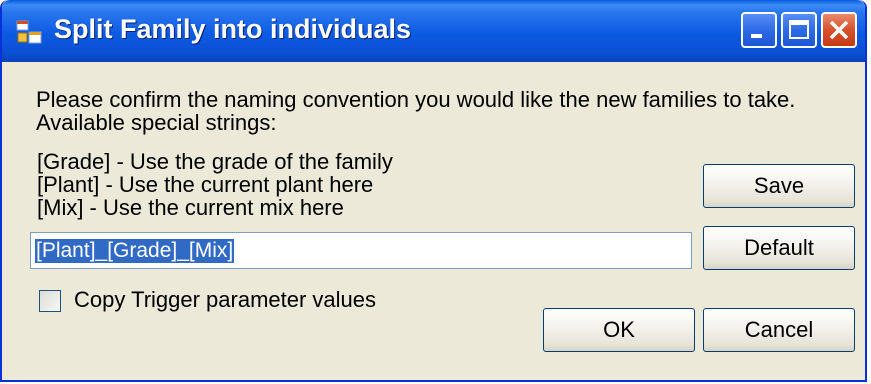  What do you see at coordinates (29, 32) in the screenshot?
I see `app-window-icon` at bounding box center [29, 32].